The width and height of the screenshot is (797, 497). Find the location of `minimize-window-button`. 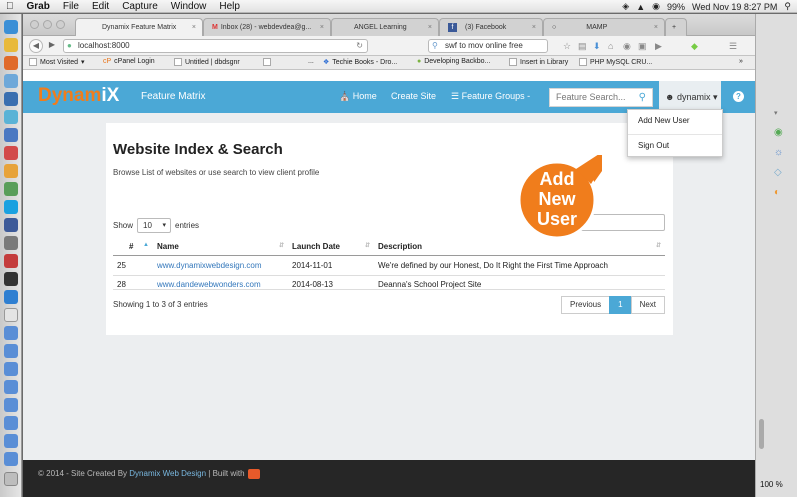

minimize-window-button is located at coordinates (47, 24).